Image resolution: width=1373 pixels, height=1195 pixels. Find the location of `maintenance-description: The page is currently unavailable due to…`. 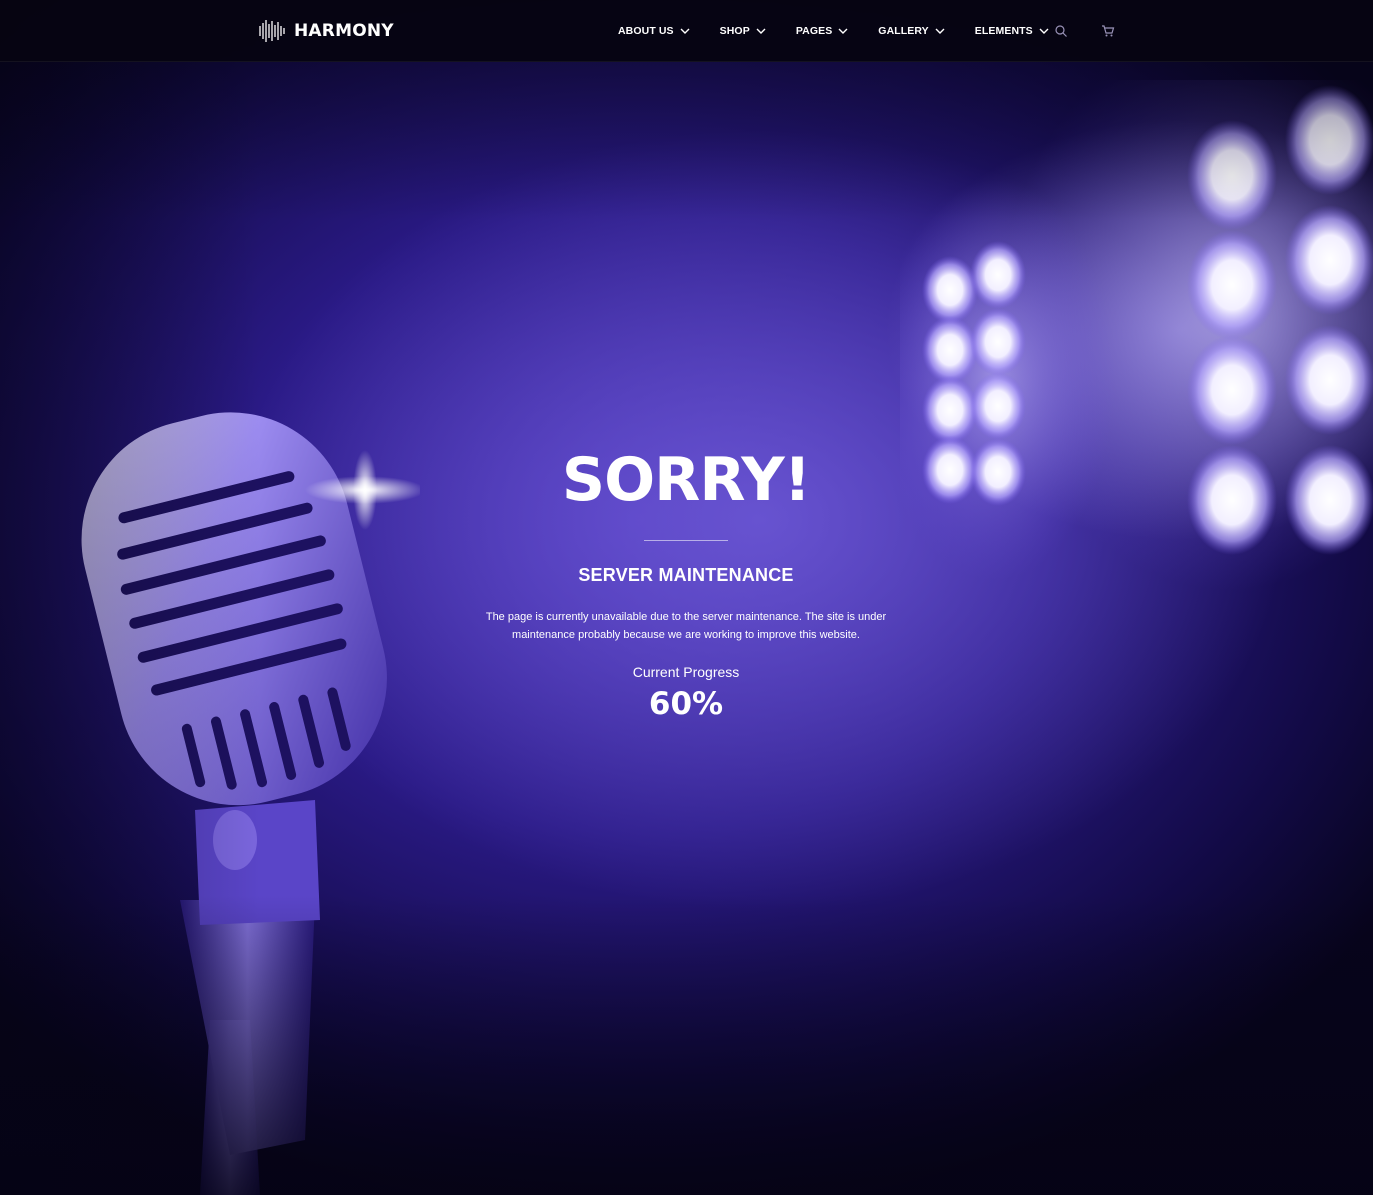

maintenance-description: The page is currently unavailable due to… is located at coordinates (686, 626).